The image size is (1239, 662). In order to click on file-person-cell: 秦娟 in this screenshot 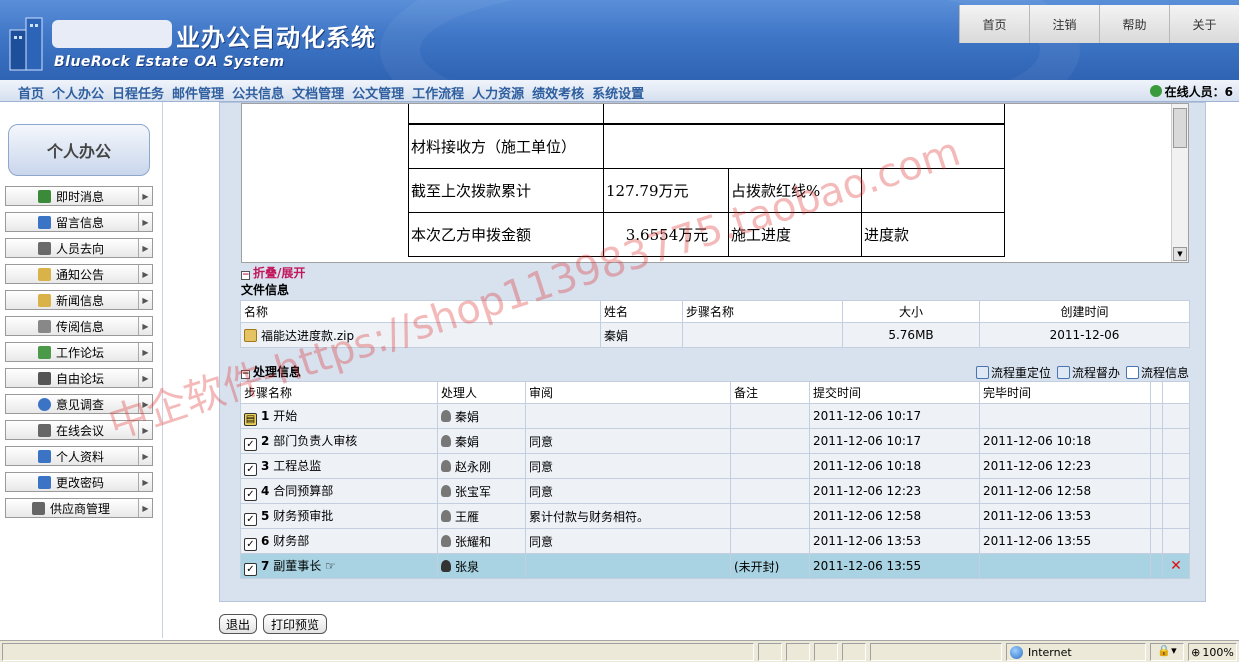, I will do `click(641, 335)`.